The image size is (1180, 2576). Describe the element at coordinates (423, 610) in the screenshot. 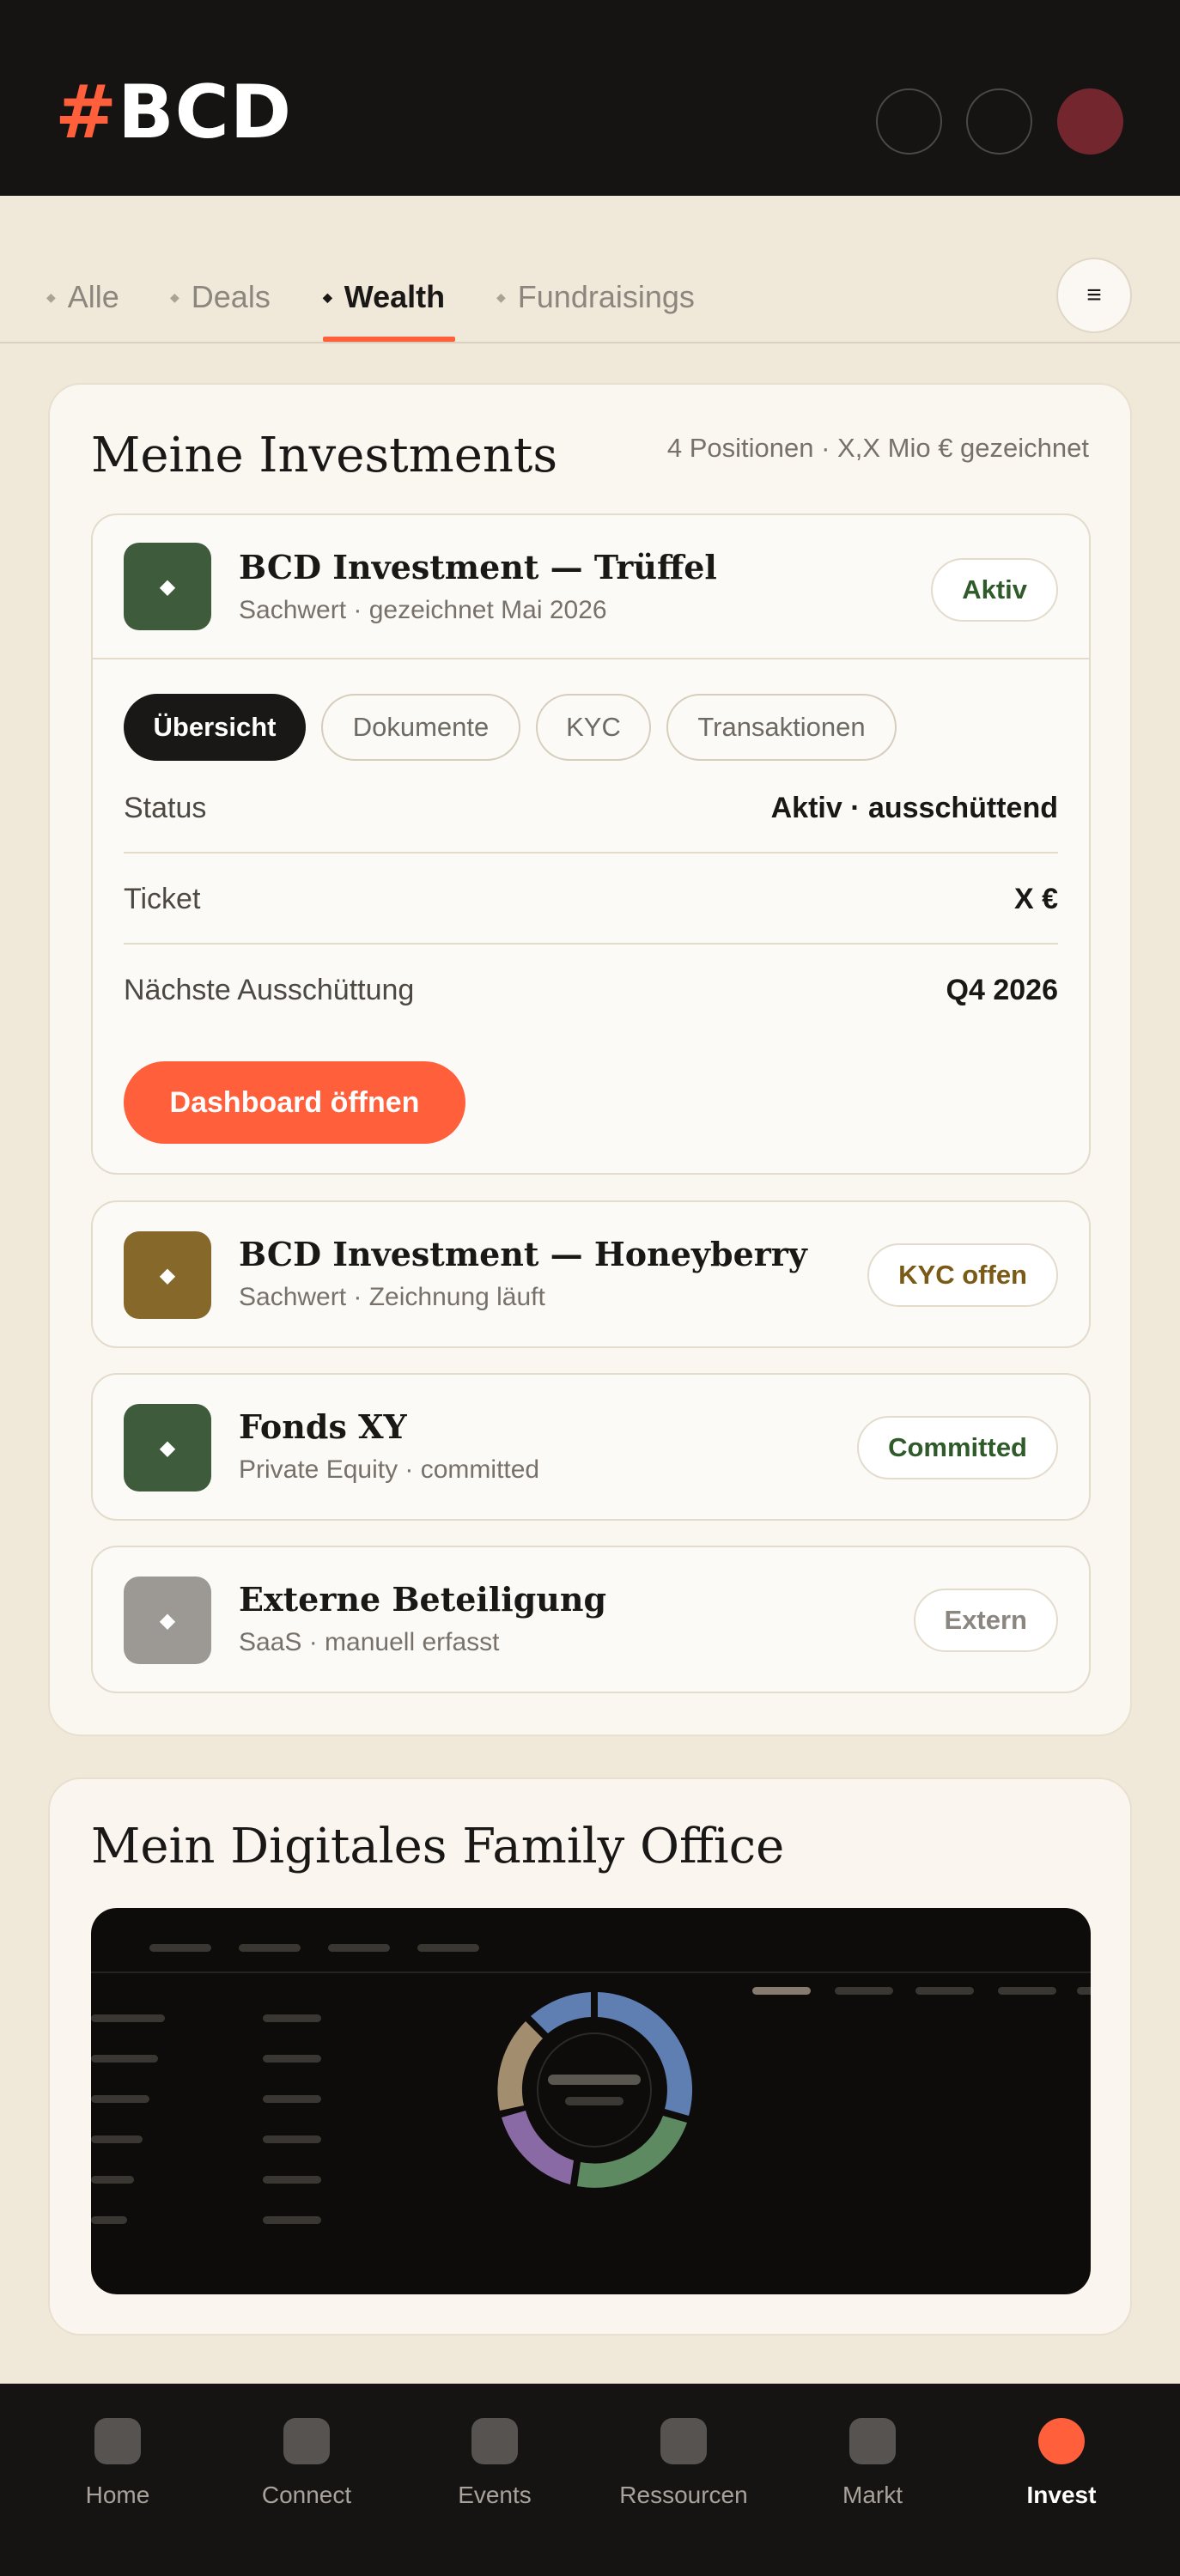

I see `investment-subtitle: Sachwert · gezeichnet Mai 2026` at that location.